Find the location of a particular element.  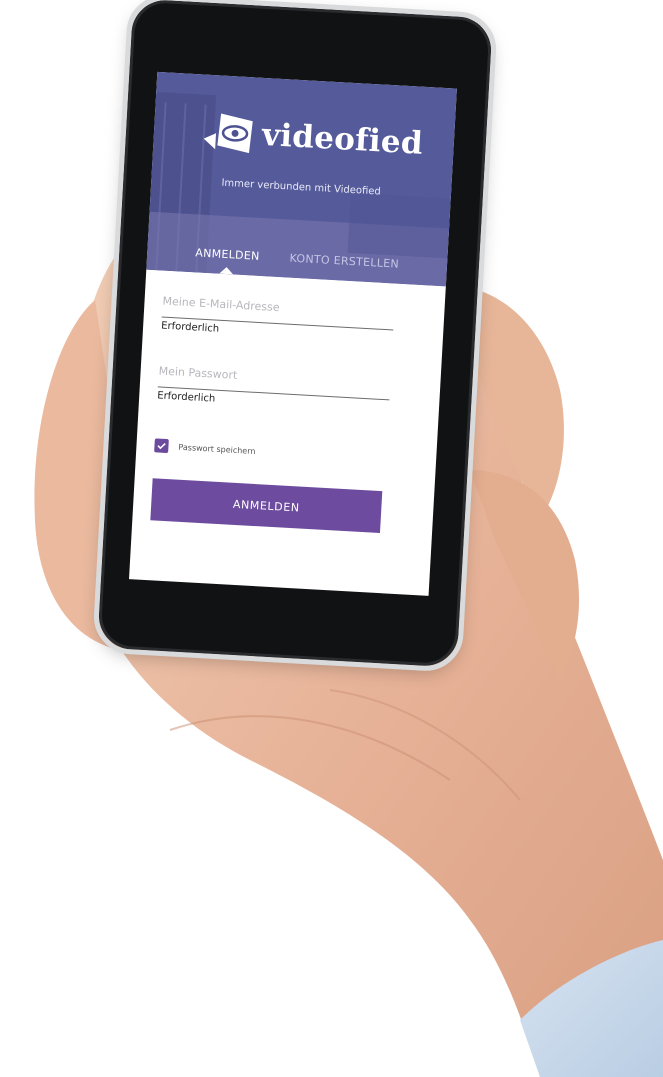

email-field: Meine E-Mail-Adresse is located at coordinates (278, 304).